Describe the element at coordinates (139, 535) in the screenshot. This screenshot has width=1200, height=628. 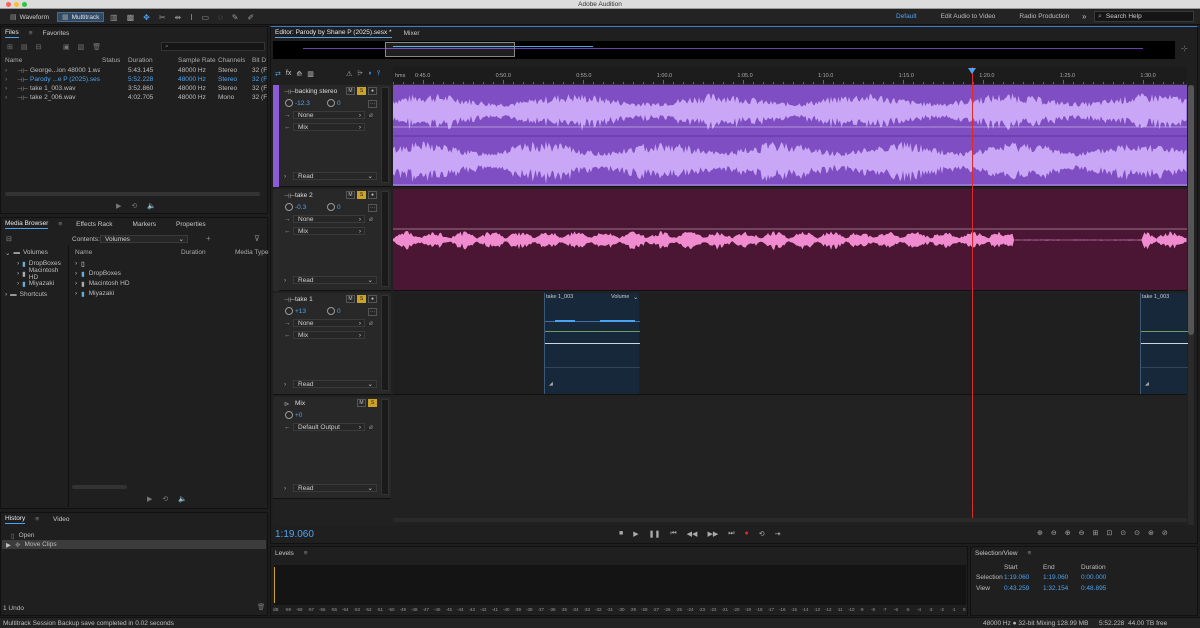
I see `history-item: ▯ Open` at that location.